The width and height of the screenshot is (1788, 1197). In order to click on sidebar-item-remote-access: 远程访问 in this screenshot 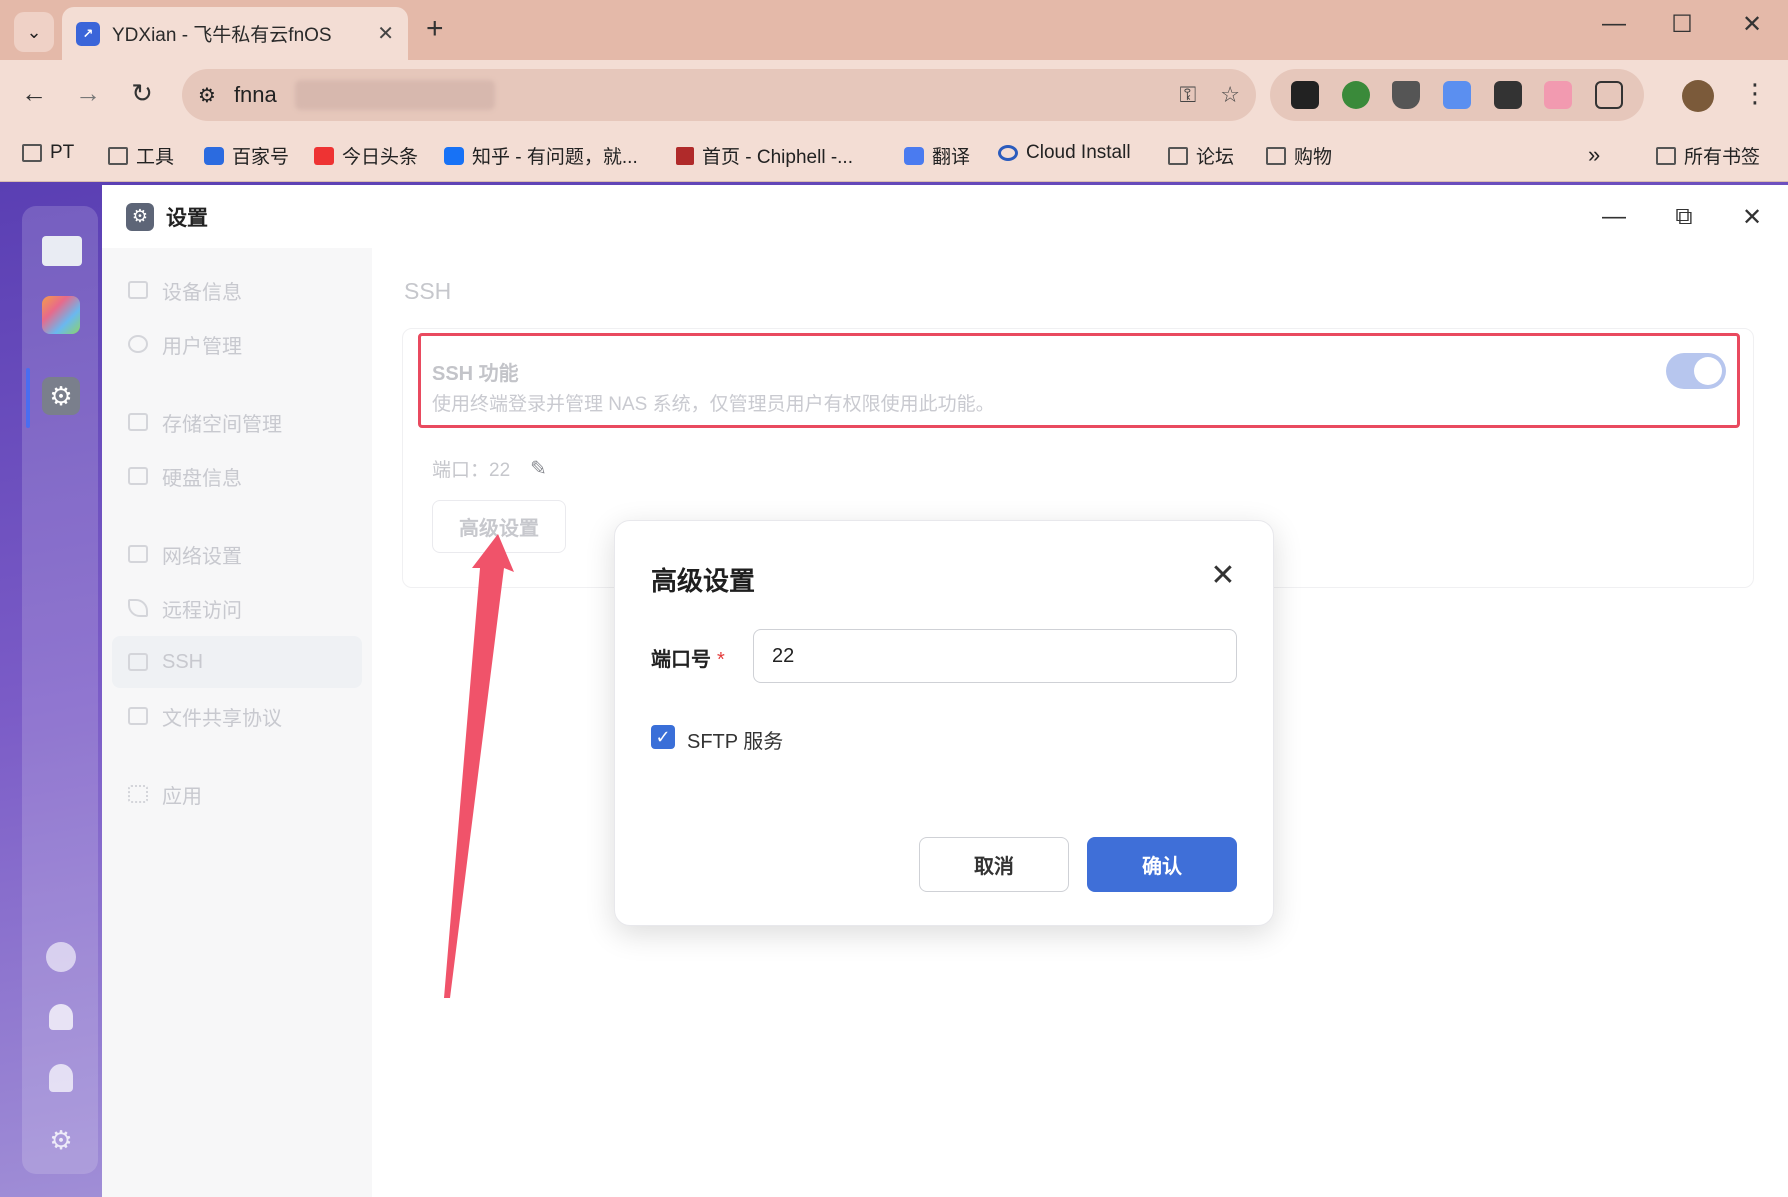, I will do `click(237, 608)`.